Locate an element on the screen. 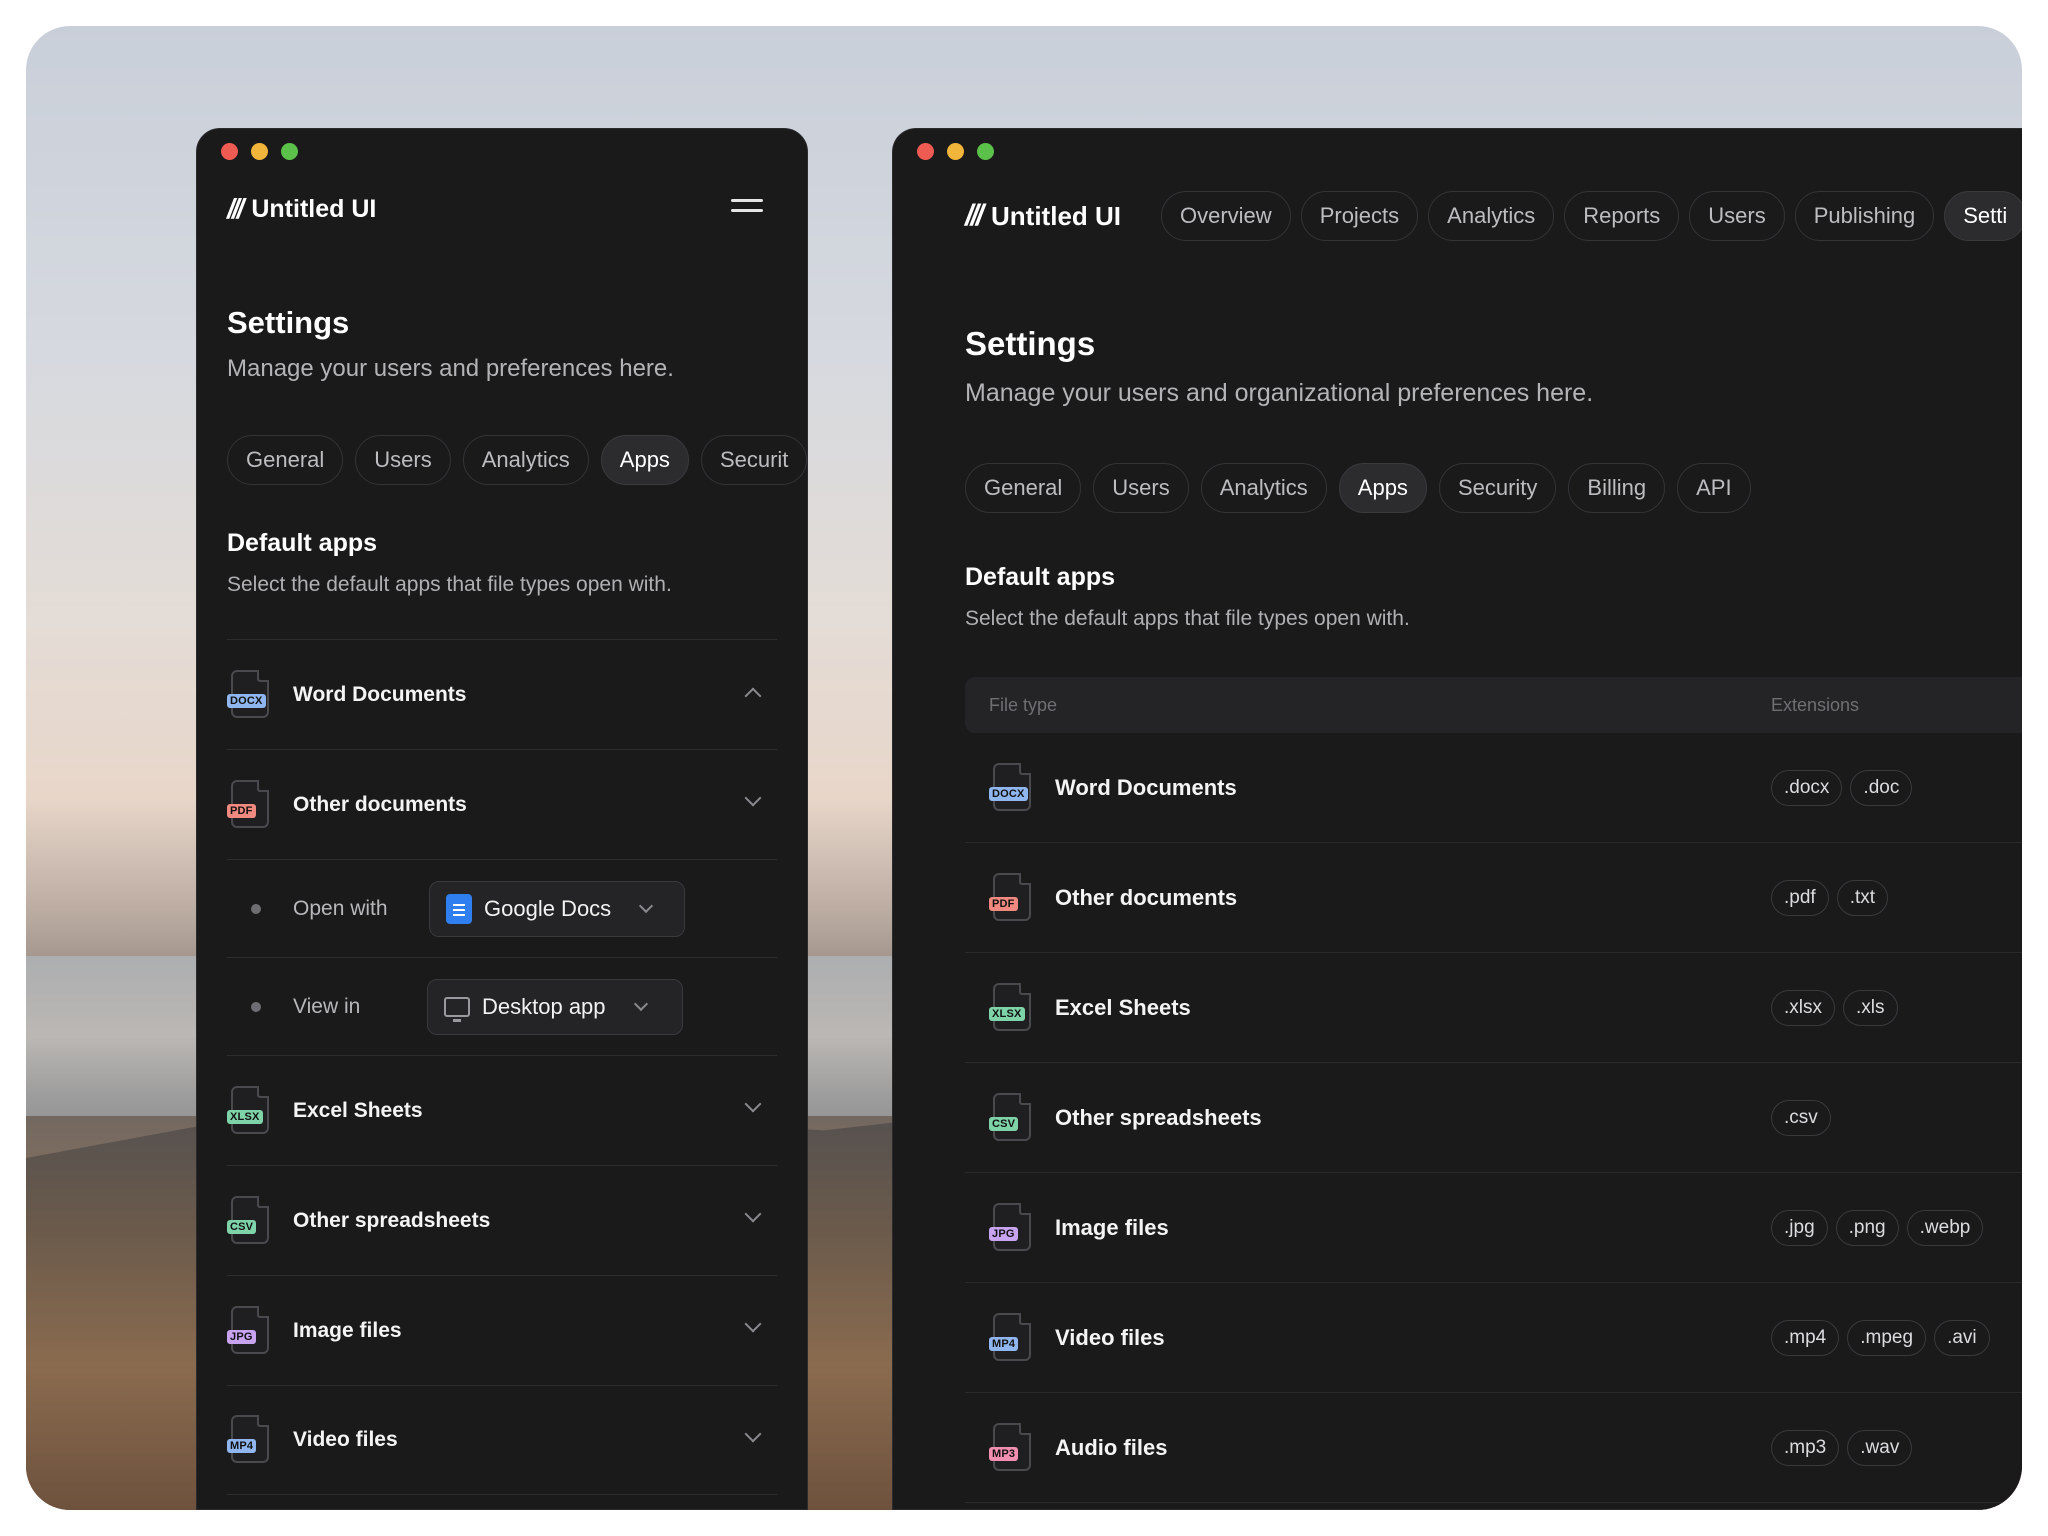 The width and height of the screenshot is (2048, 1536). page-title: Settings is located at coordinates (288, 322).